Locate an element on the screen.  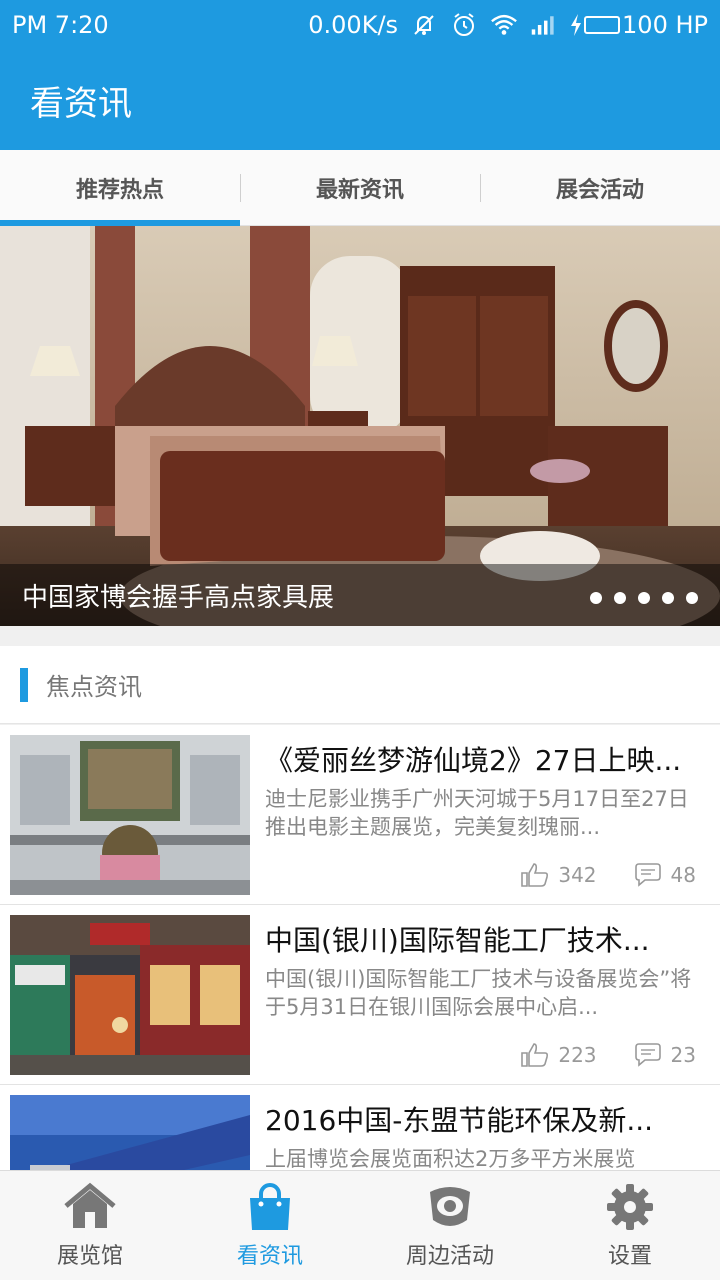
focus-news-header: 焦点资讯 is located at coordinates (360, 685).